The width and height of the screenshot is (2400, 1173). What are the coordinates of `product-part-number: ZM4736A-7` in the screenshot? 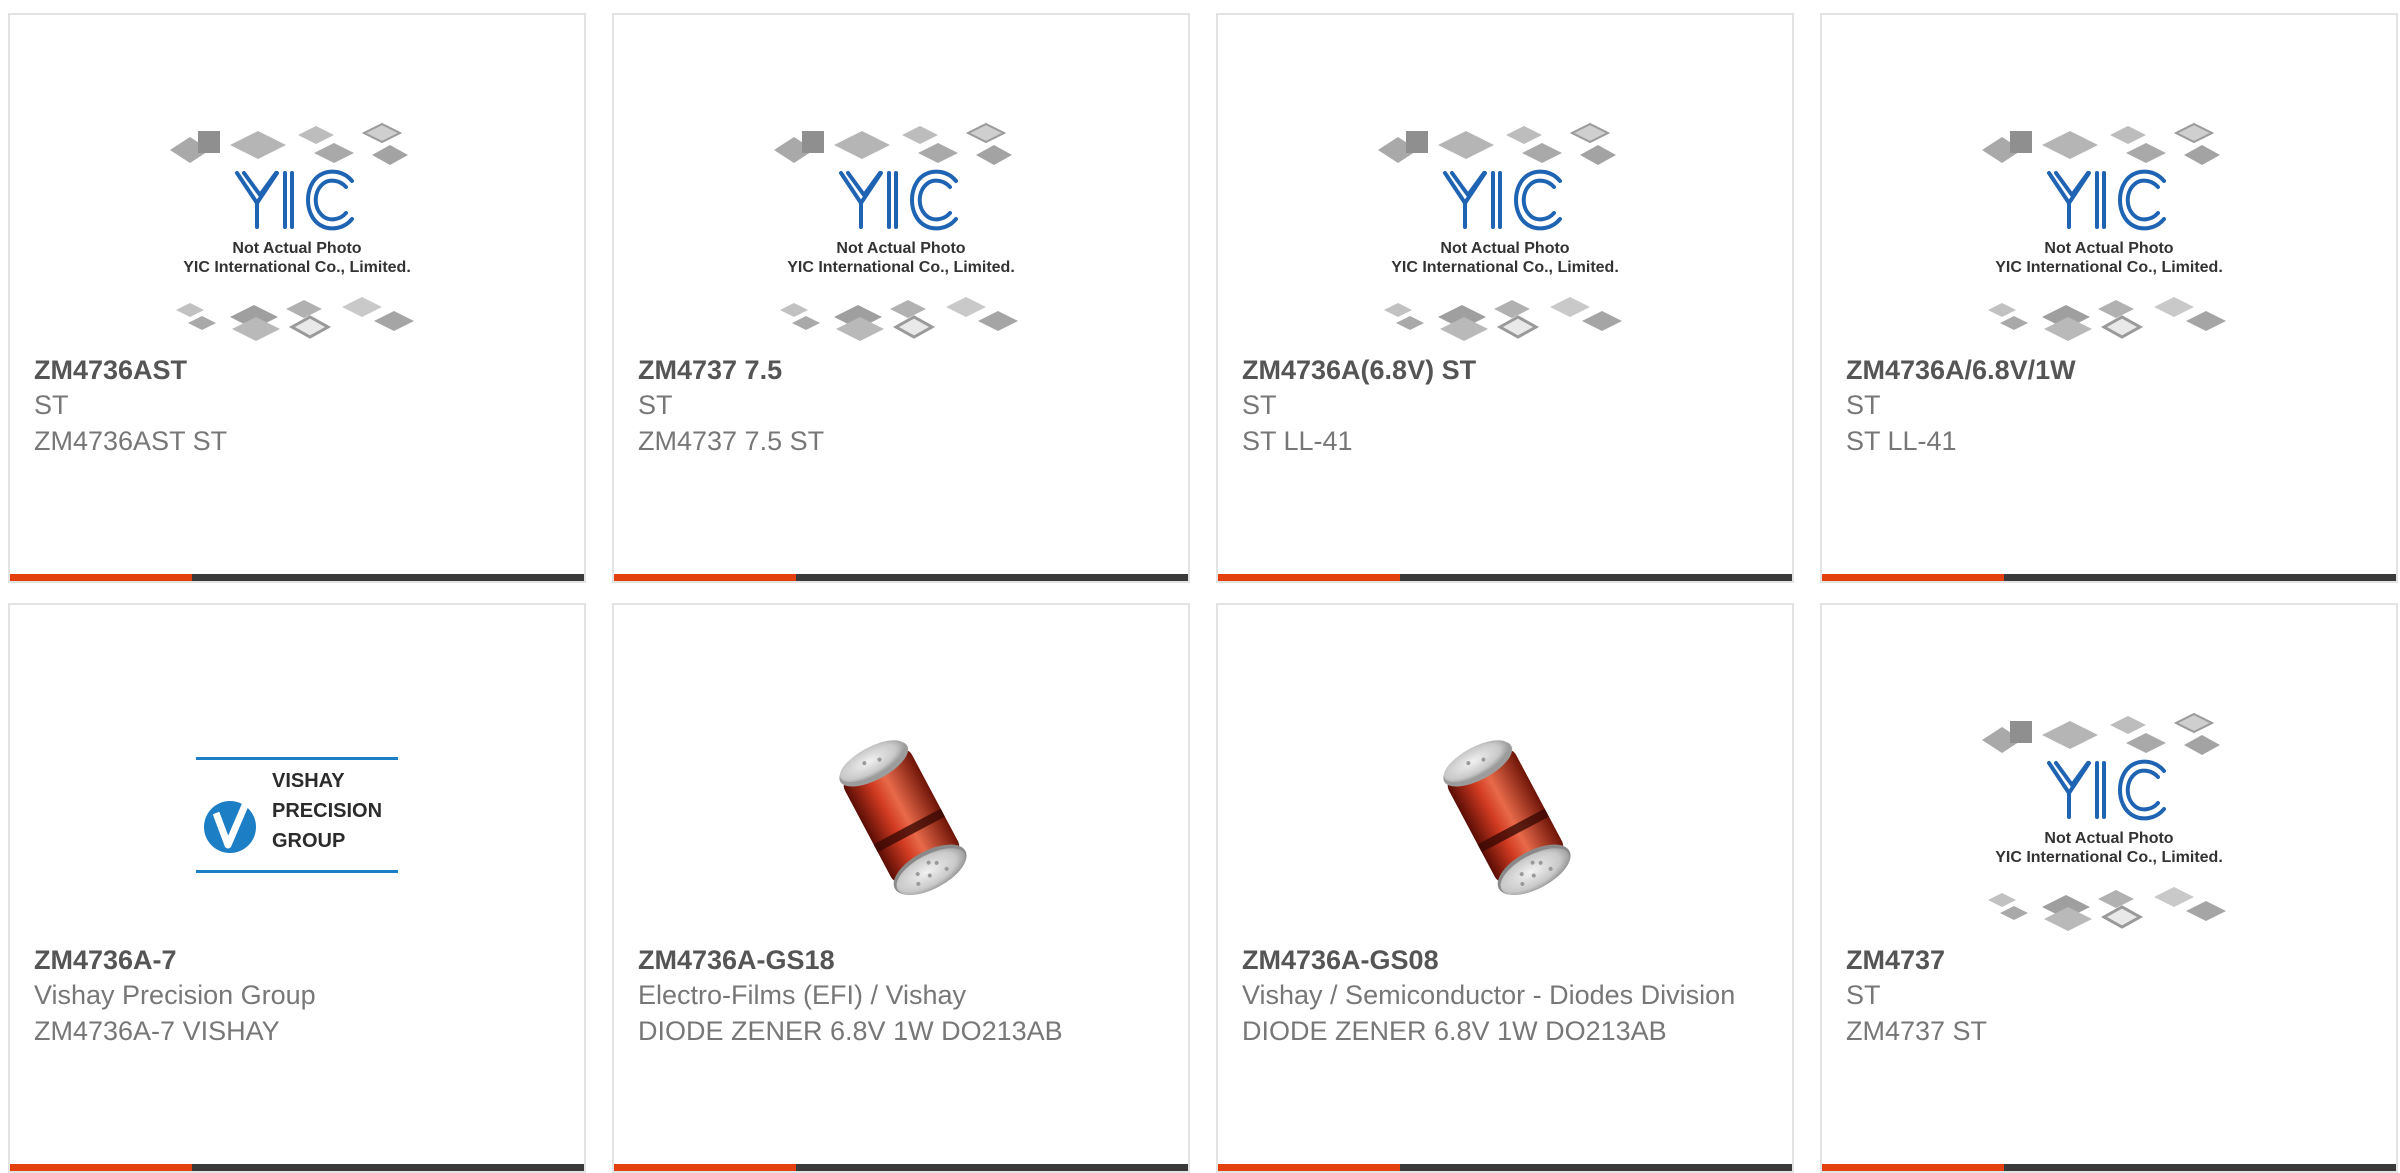 It's located at (300, 960).